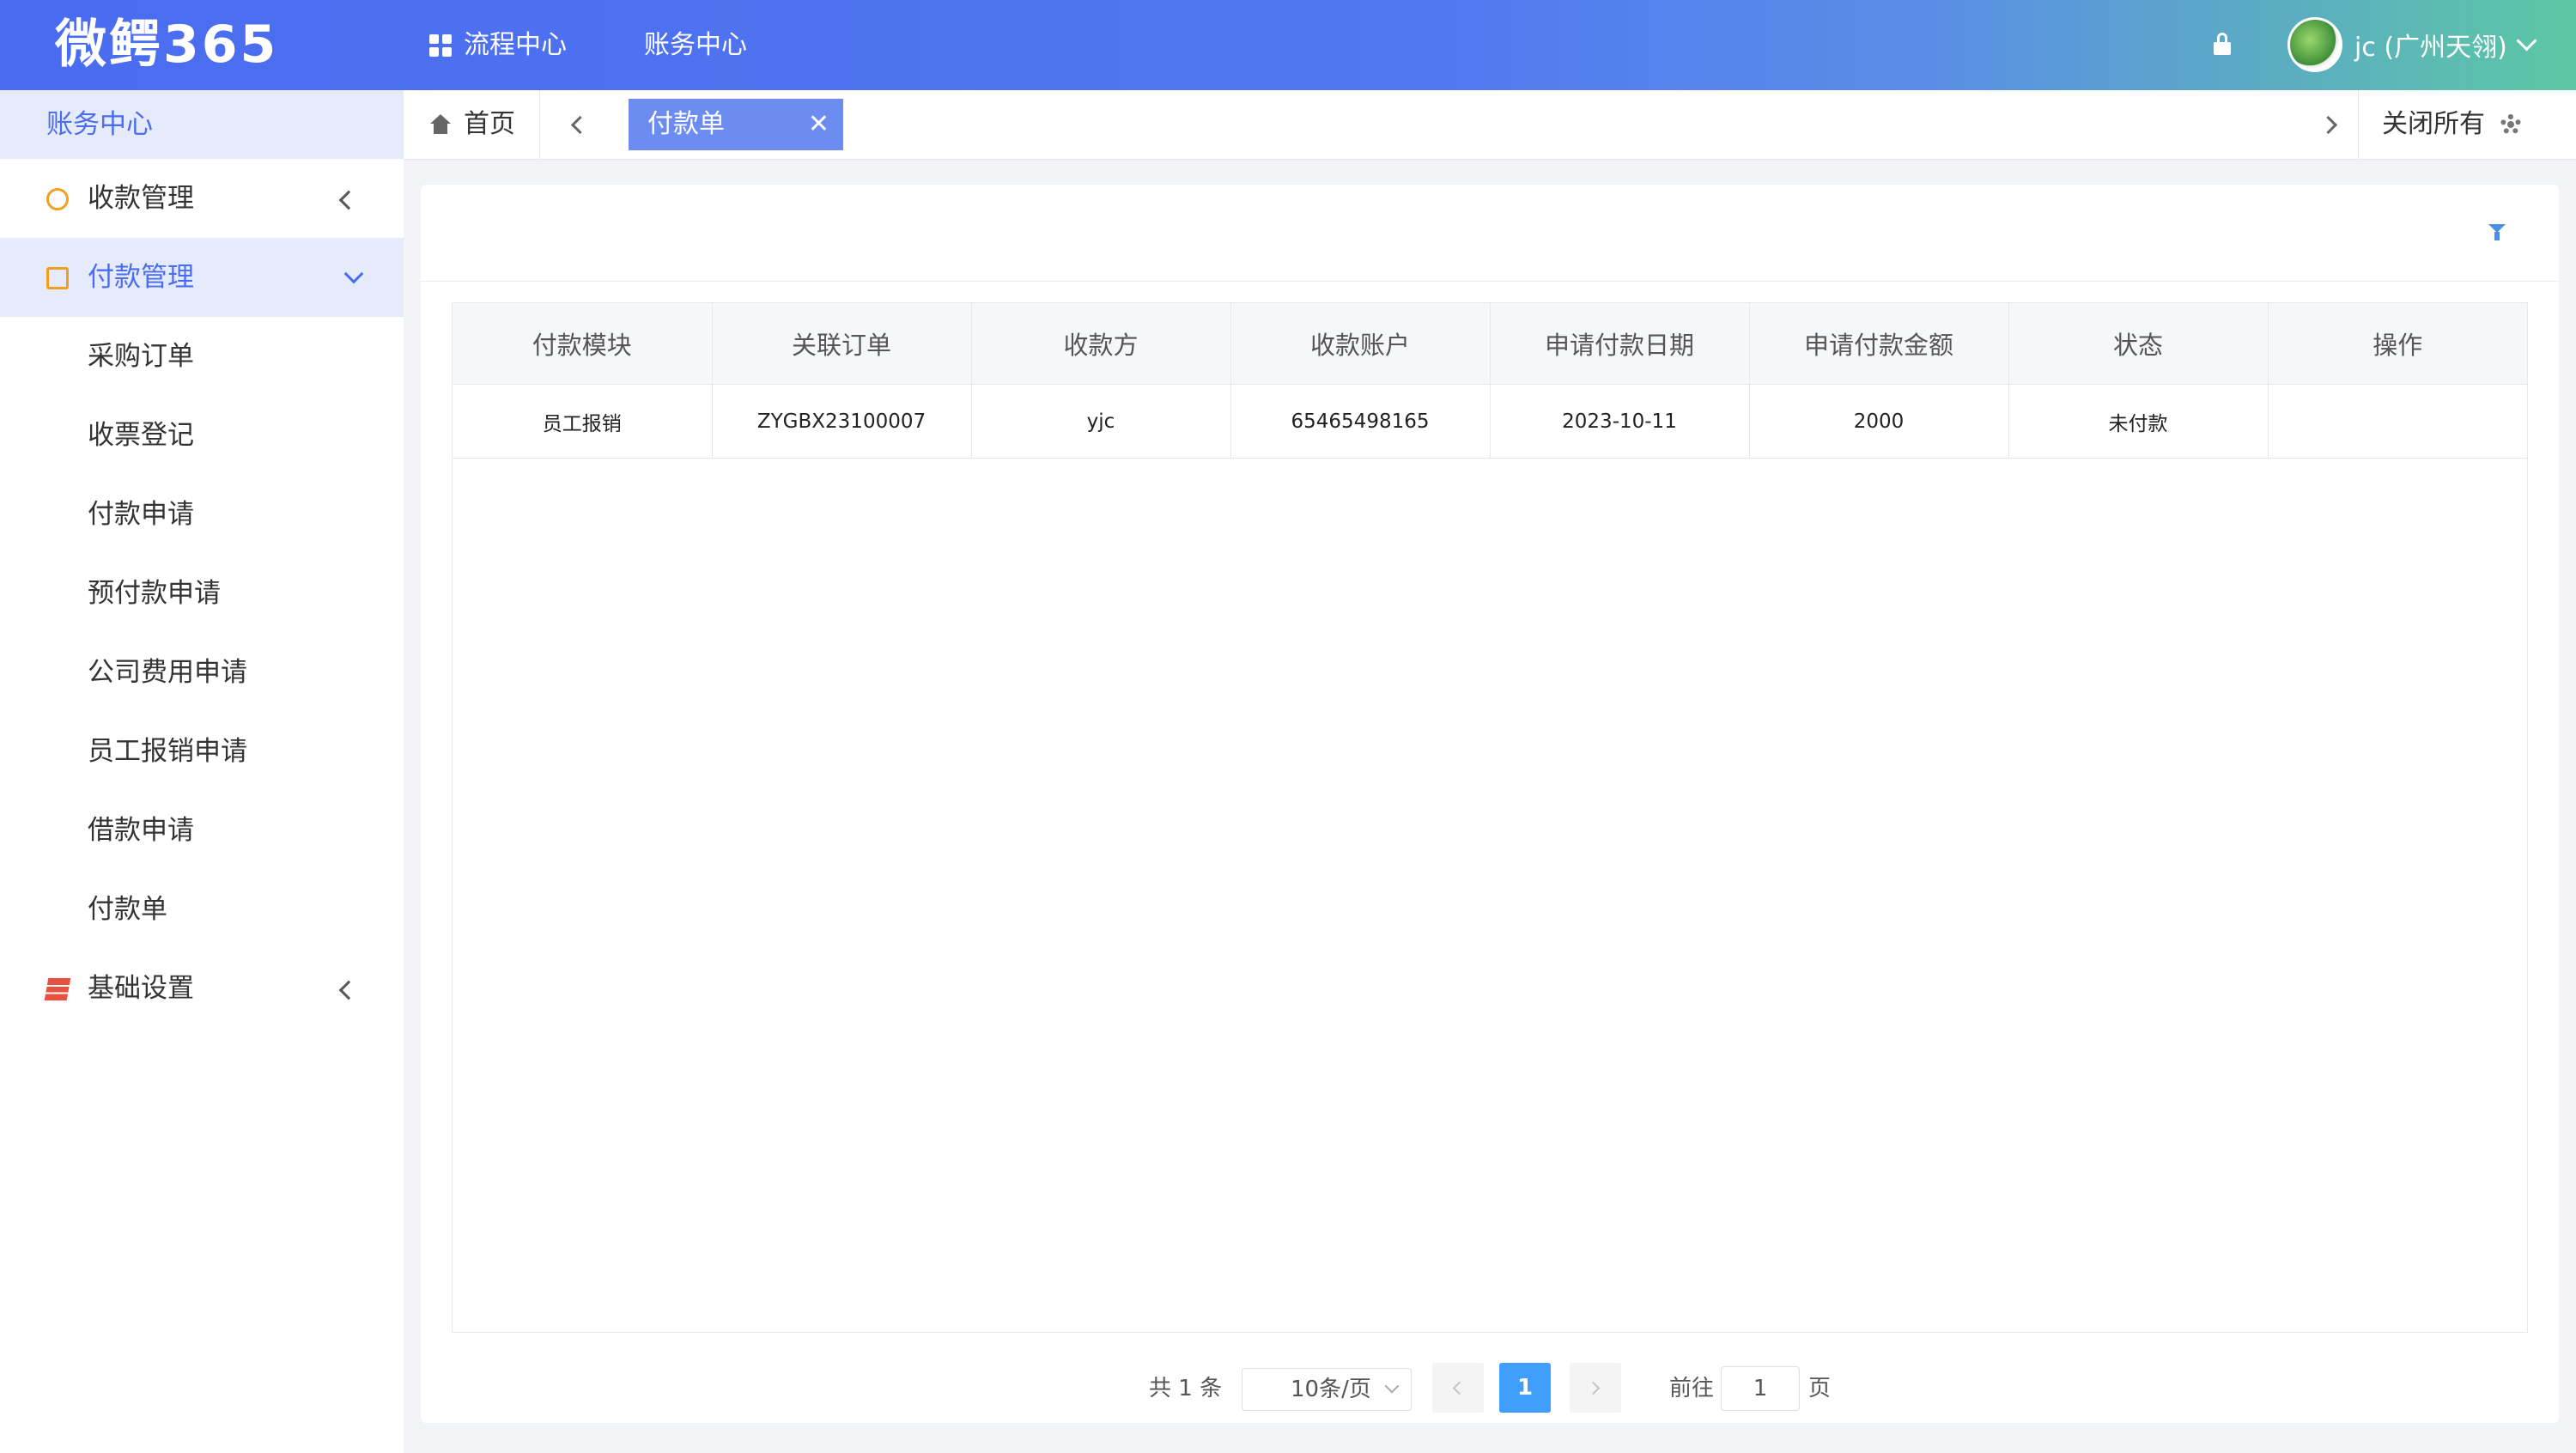 Image resolution: width=2576 pixels, height=1453 pixels. What do you see at coordinates (1879, 344) in the screenshot?
I see `column-header: 申请付款金额` at bounding box center [1879, 344].